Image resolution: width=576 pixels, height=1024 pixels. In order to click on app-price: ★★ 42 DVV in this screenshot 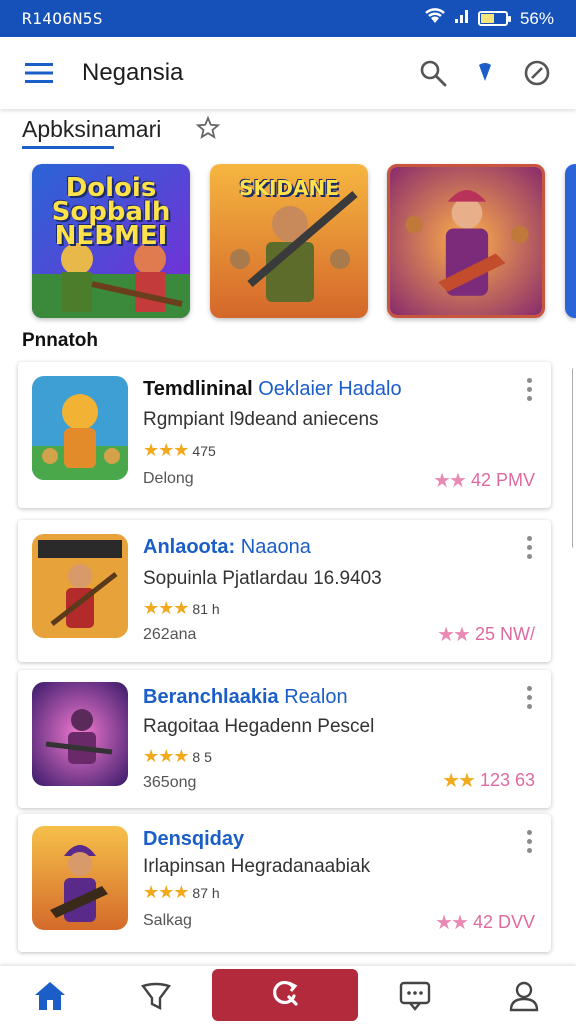, I will do `click(485, 923)`.